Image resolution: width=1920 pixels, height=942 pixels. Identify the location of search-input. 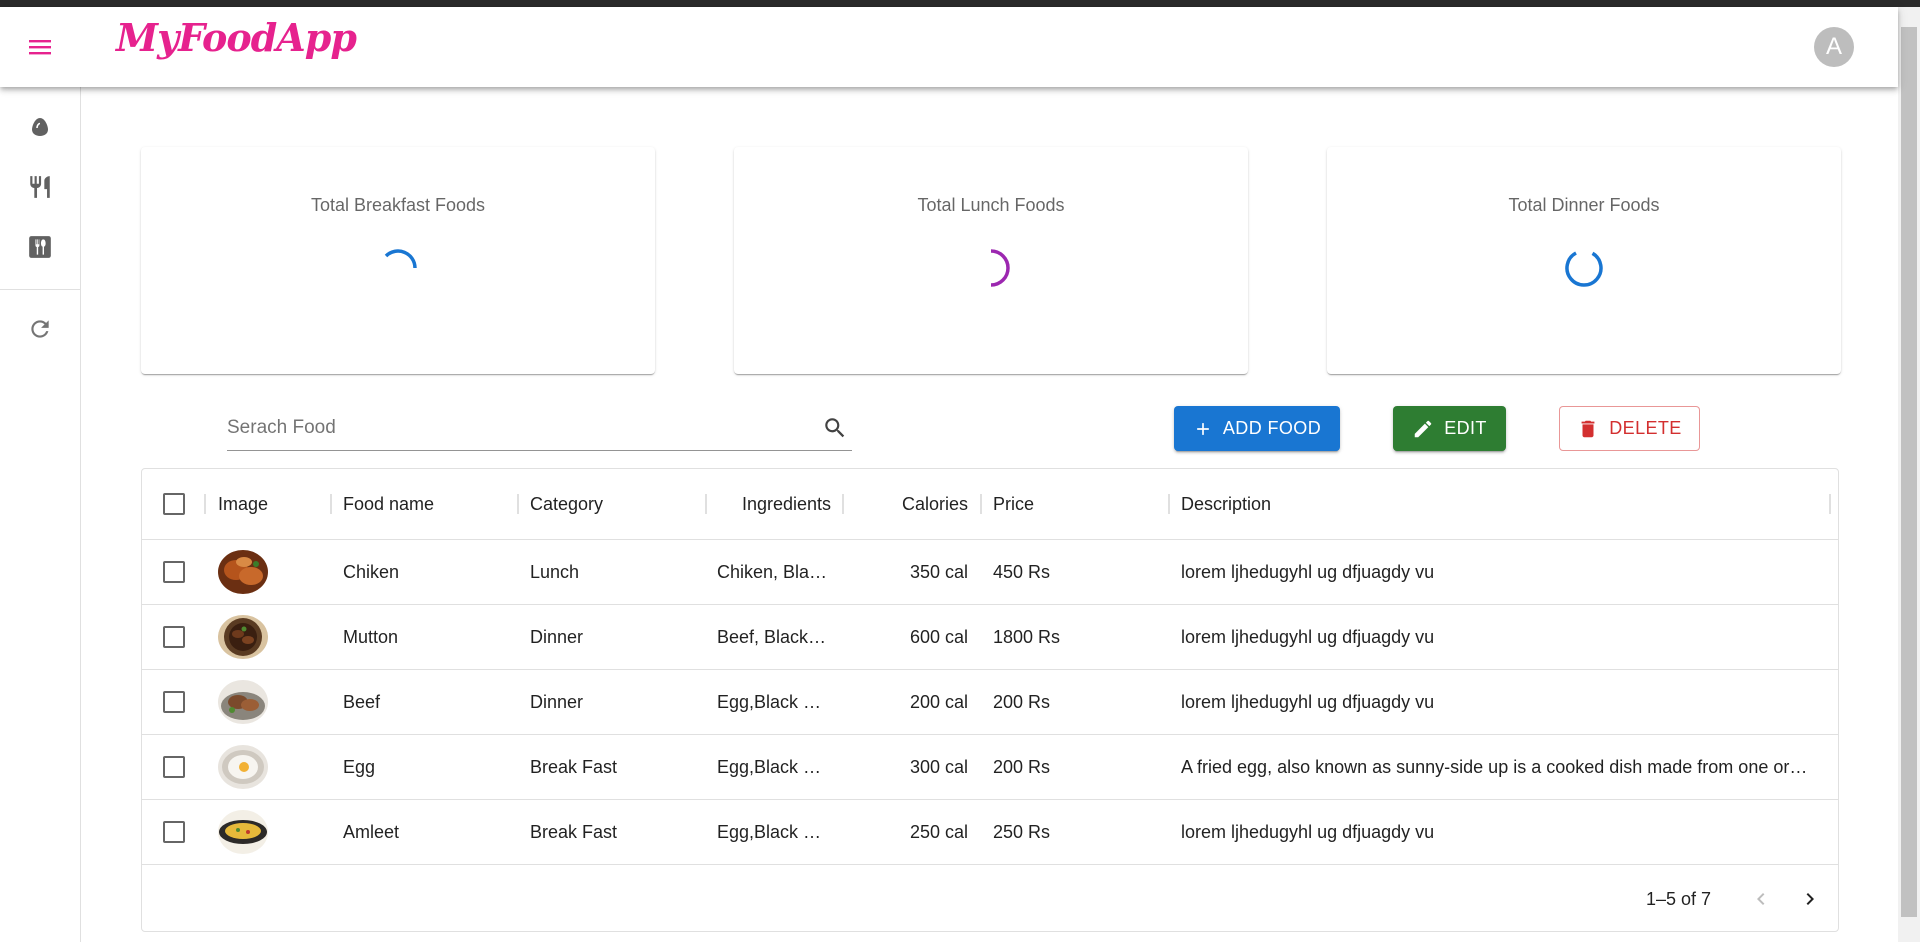
(512, 428).